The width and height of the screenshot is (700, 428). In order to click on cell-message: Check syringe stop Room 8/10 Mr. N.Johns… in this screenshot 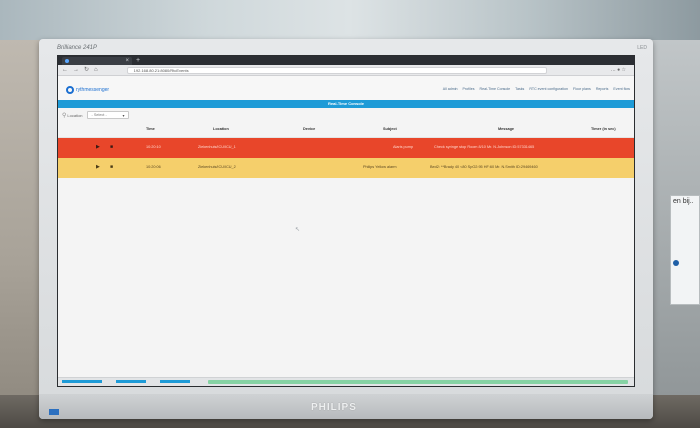, I will do `click(484, 147)`.